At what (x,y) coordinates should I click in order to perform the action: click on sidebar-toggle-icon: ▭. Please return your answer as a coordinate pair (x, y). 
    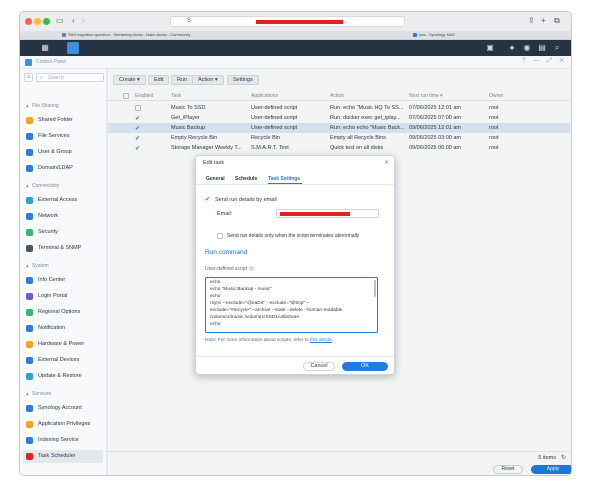
    Looking at the image, I should click on (60, 21).